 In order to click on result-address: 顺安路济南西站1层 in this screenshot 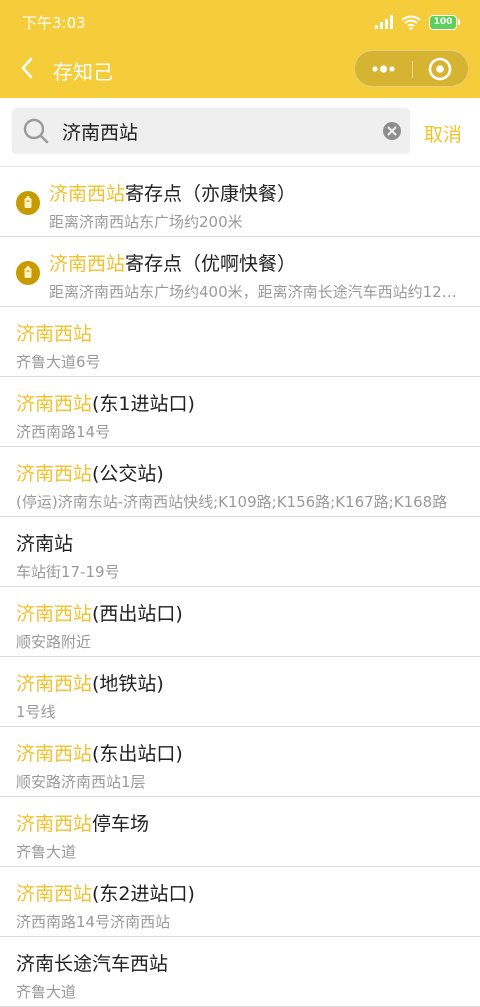, I will do `click(81, 782)`.